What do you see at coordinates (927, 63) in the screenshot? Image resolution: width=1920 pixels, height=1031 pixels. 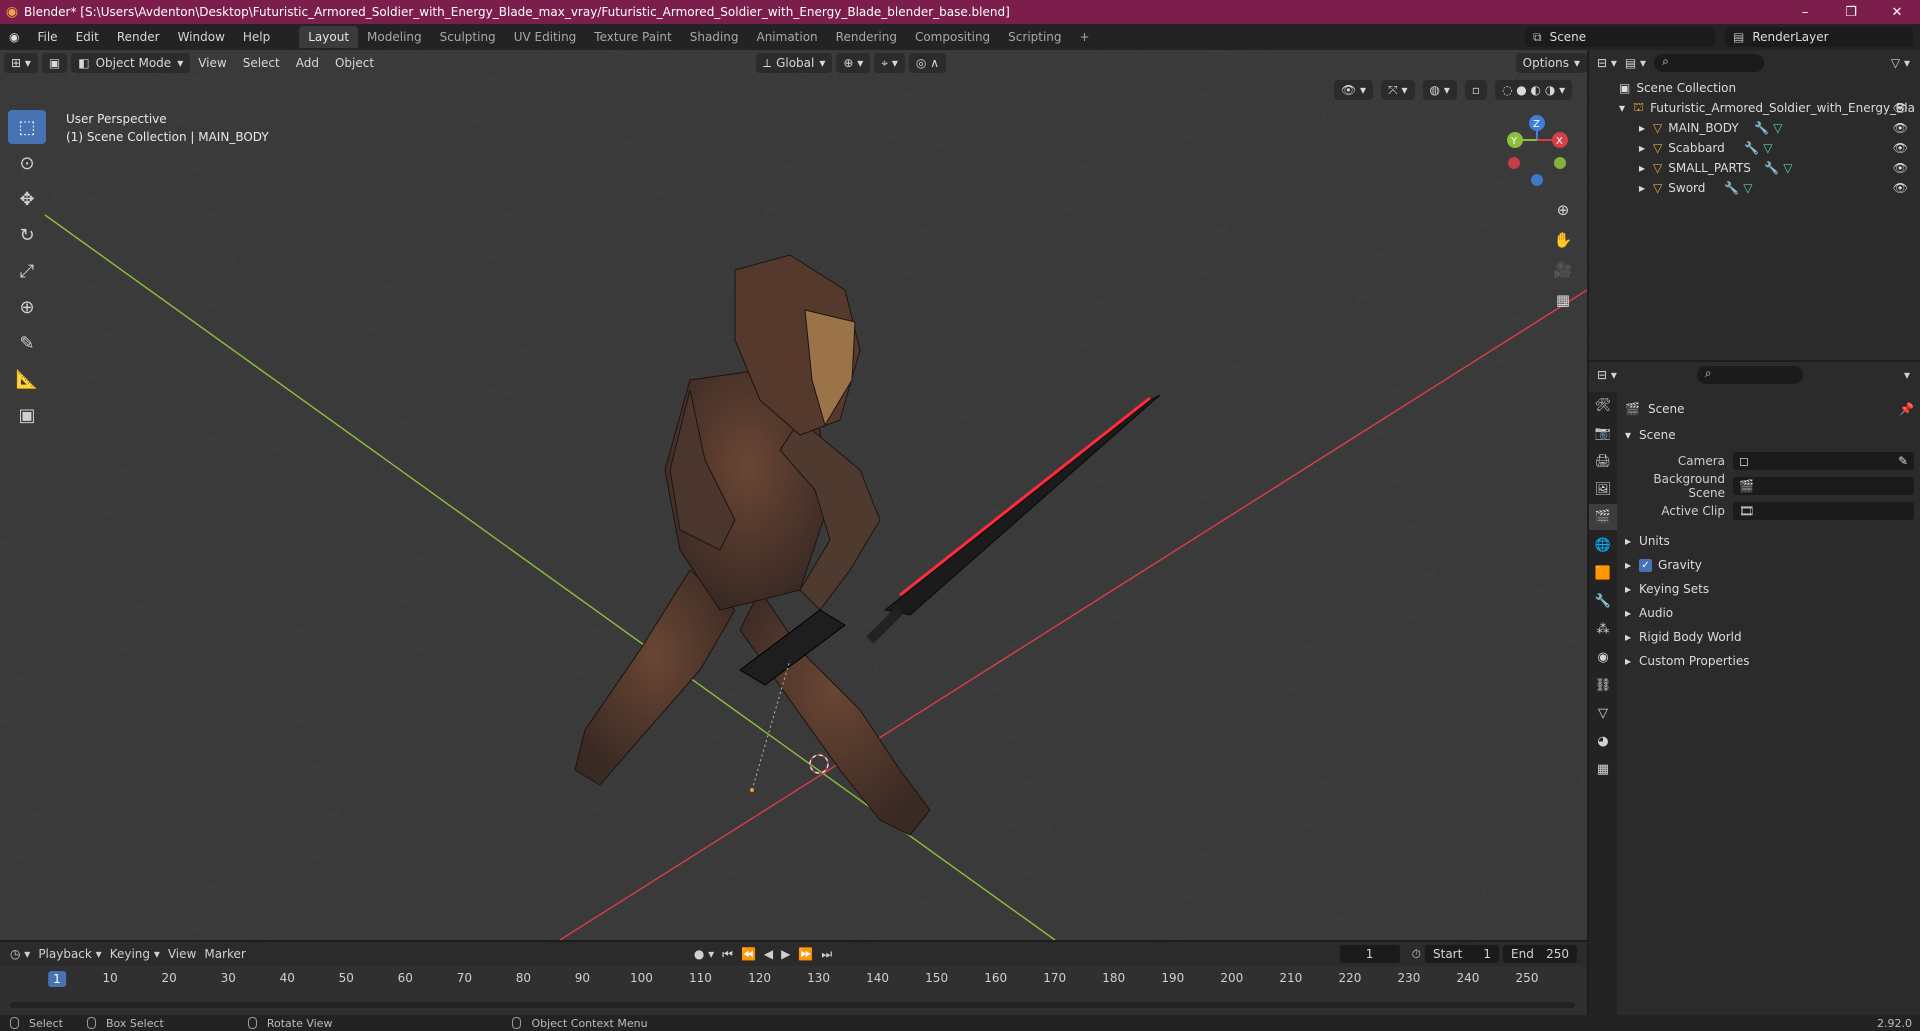 I see `proportional-edit-button: ◎ ∧` at bounding box center [927, 63].